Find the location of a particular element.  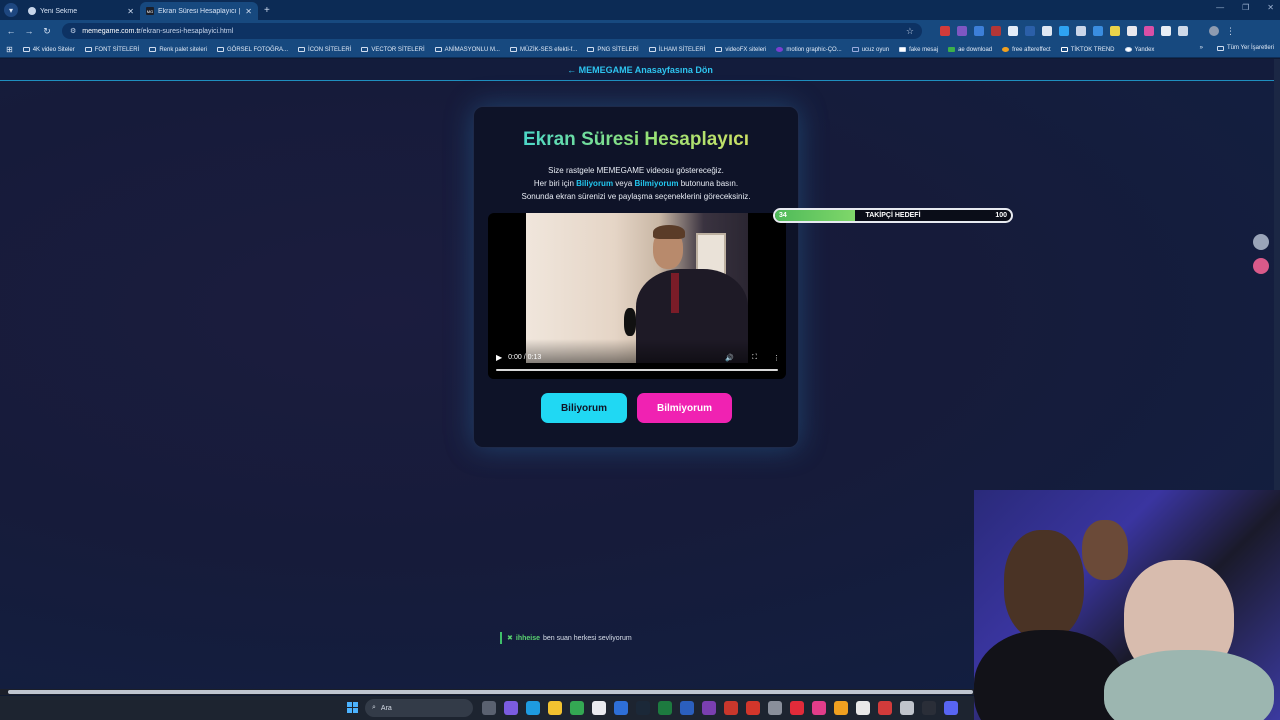

bookmark-item: free aftereffect is located at coordinates (1026, 50).